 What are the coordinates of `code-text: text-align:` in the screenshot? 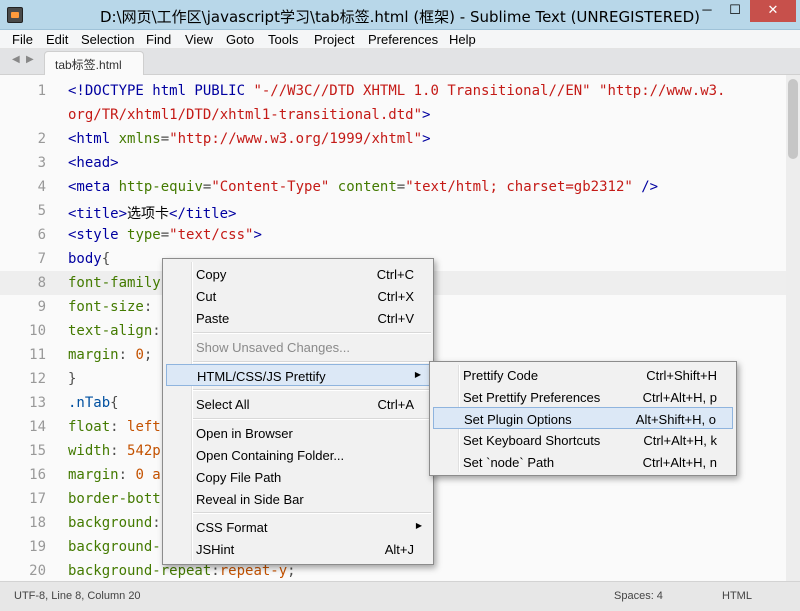 It's located at (114, 331).